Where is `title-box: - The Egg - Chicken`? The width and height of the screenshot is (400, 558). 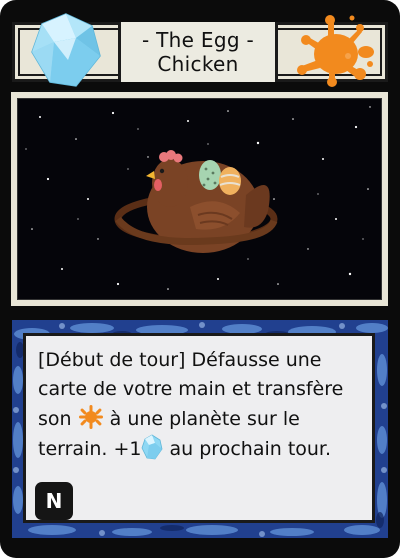
title-box: - The Egg - Chicken is located at coordinates (198, 52).